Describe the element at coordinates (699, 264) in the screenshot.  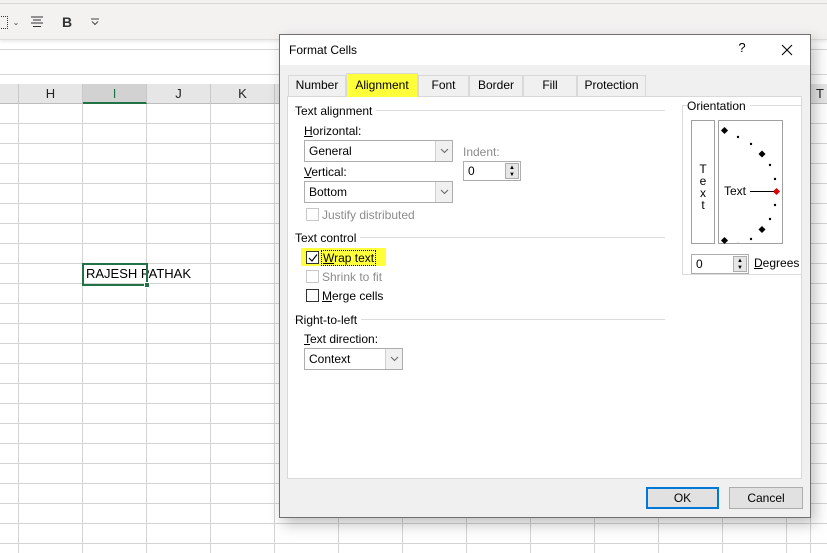
I see `degrees-value: 0` at that location.